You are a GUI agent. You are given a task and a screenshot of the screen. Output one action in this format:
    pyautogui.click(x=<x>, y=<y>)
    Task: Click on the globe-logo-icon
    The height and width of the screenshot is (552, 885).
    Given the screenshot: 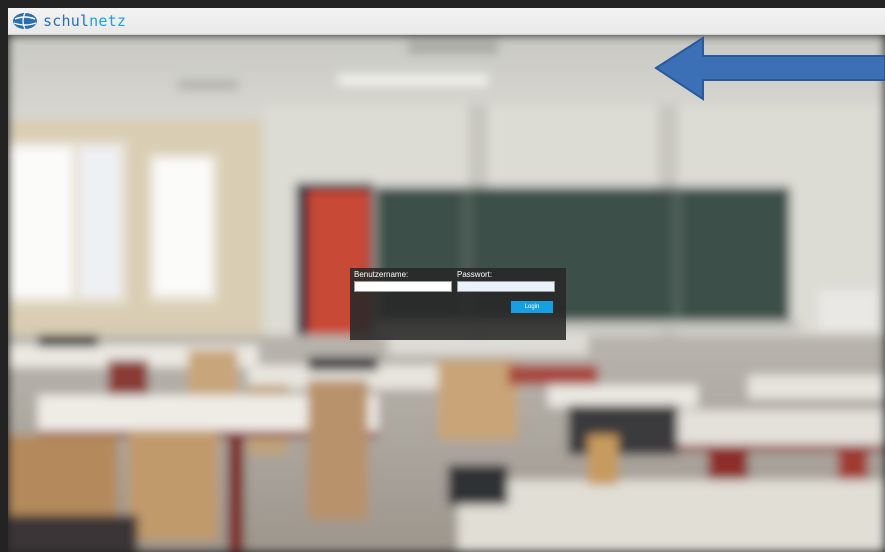 What is the action you would take?
    pyautogui.click(x=25, y=21)
    